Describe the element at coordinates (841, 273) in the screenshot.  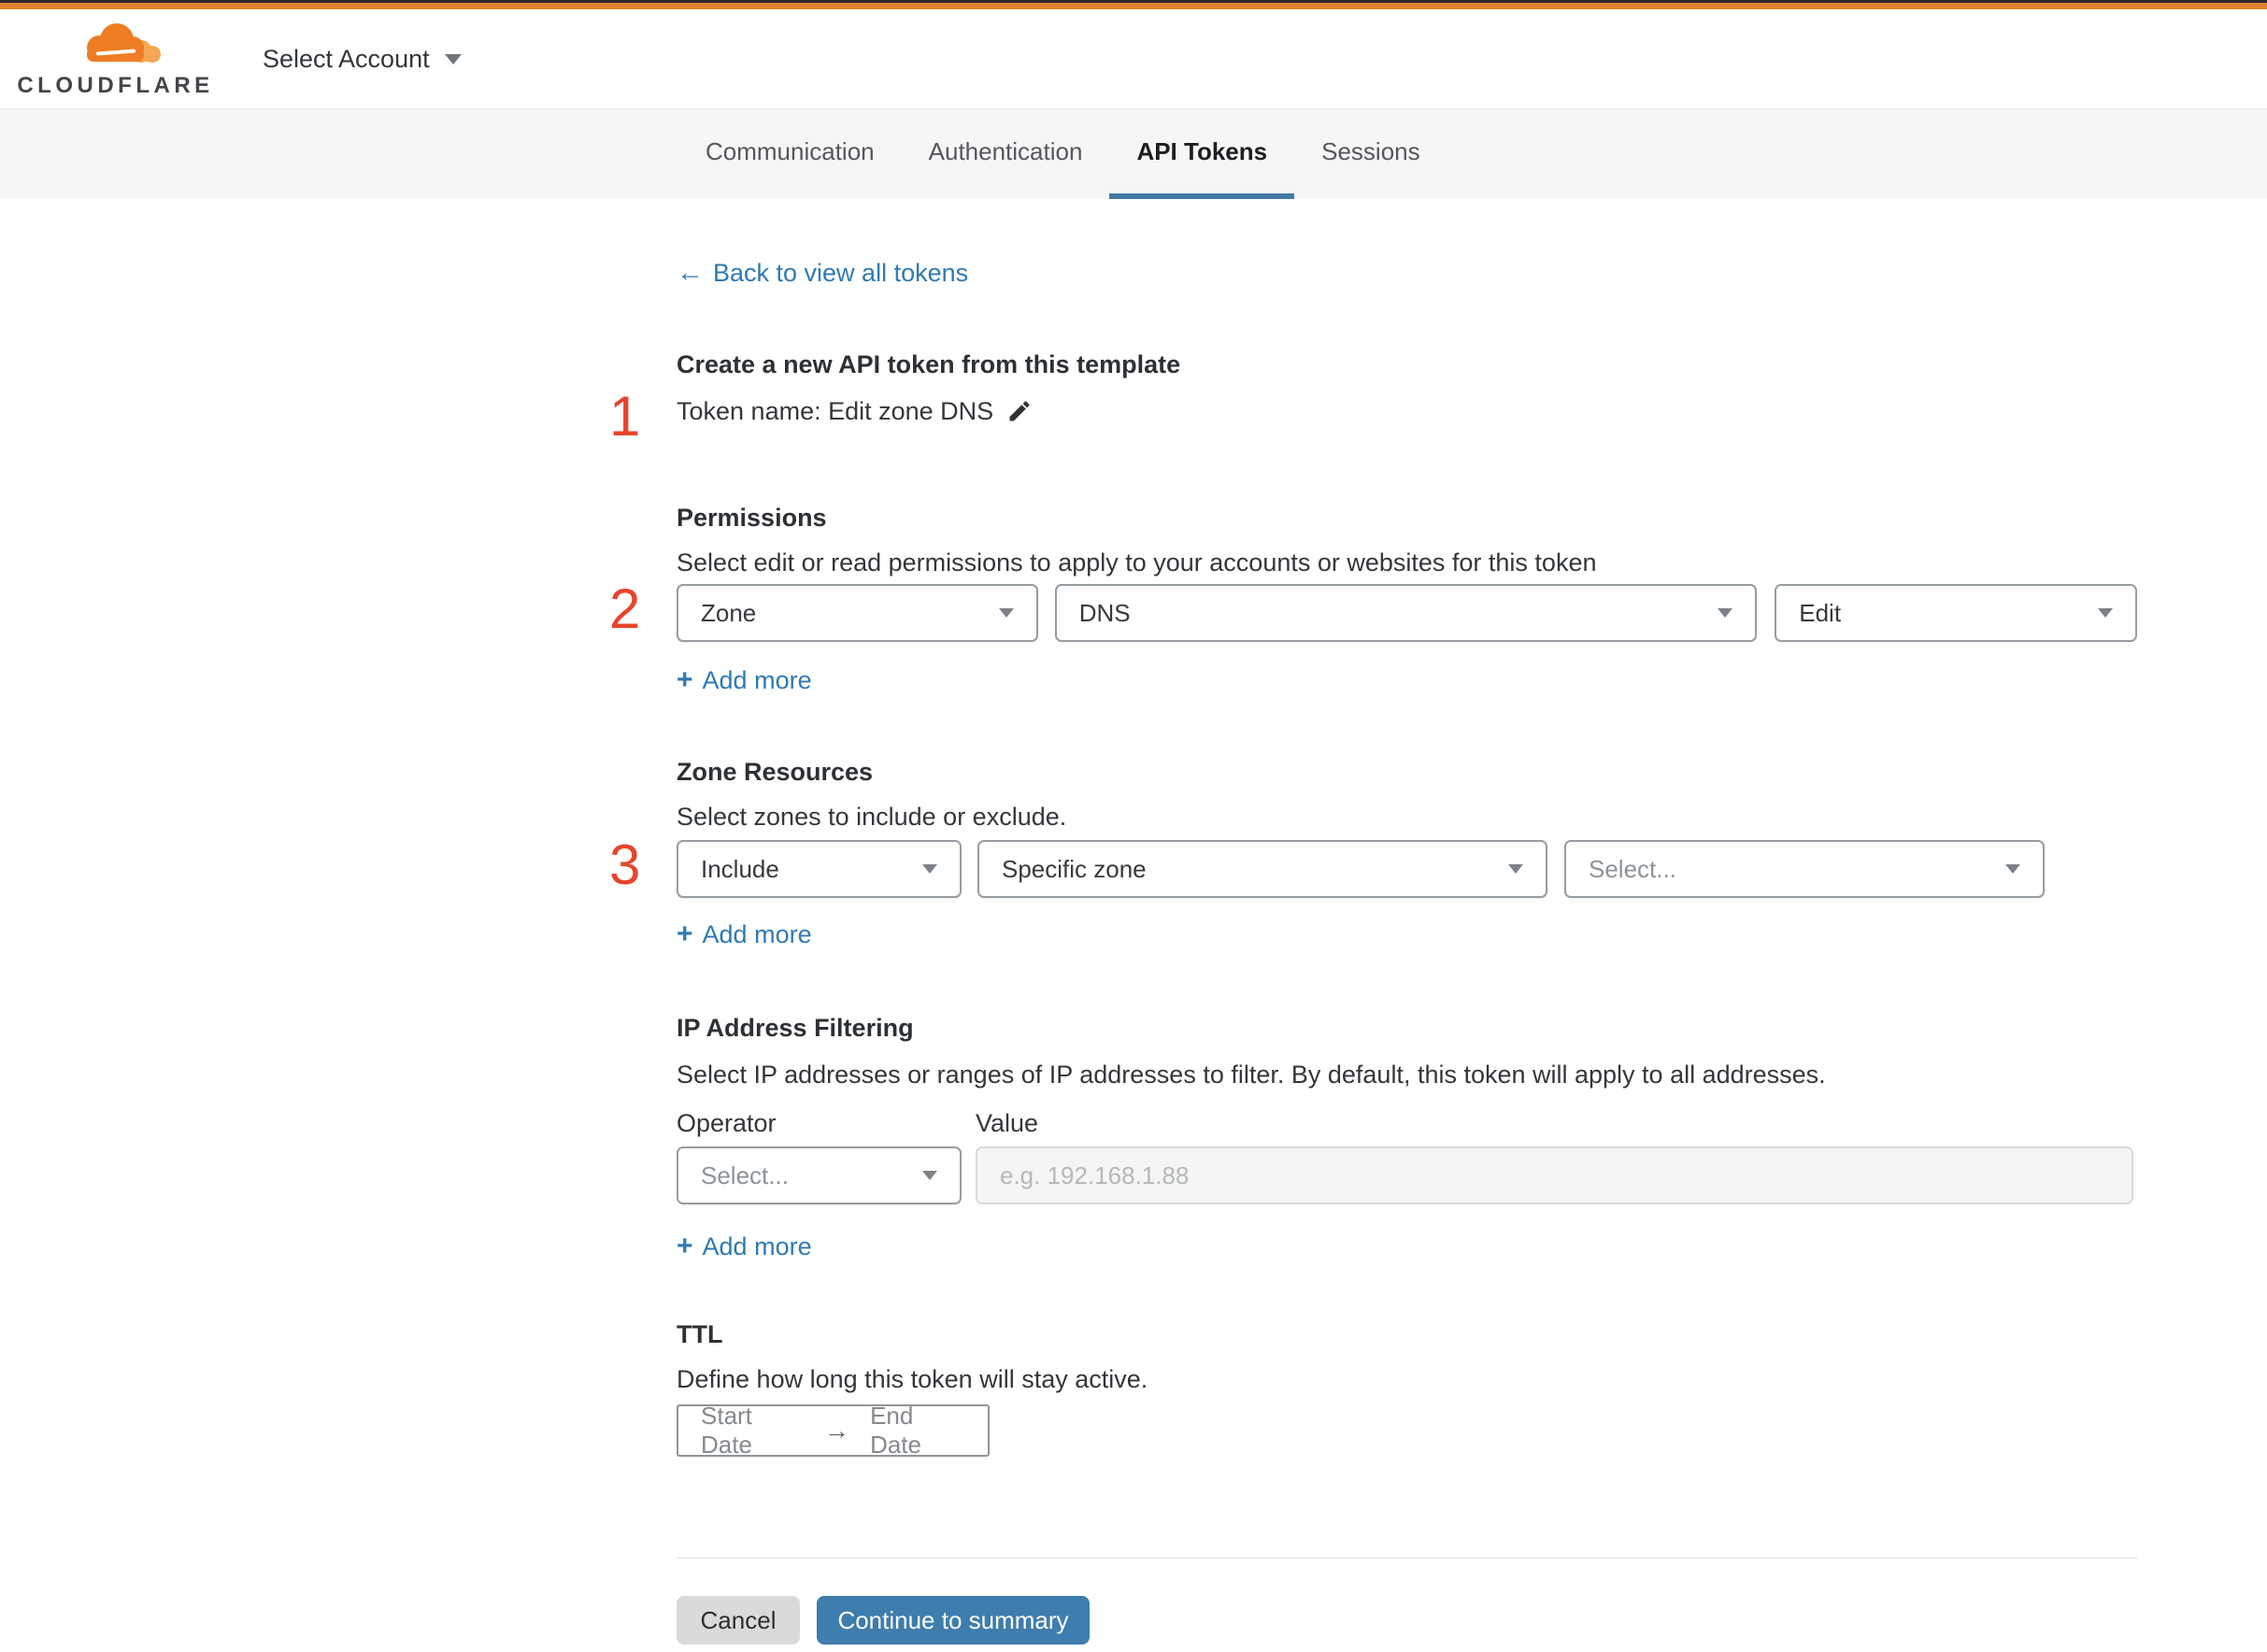
I see `back-link-label: Back to view all tokens` at that location.